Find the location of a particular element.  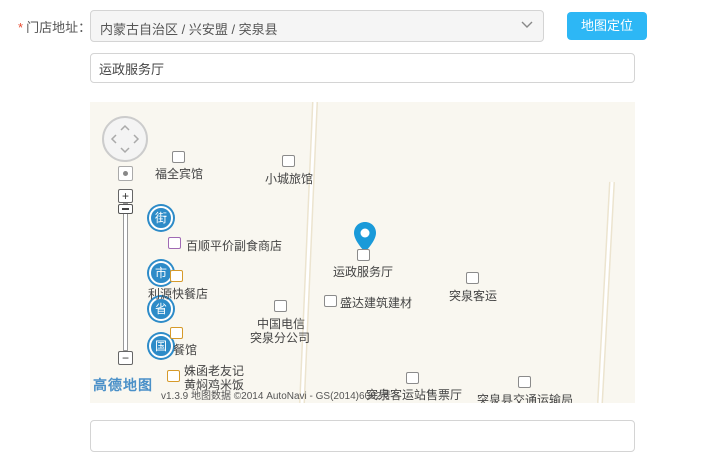

shop-icon is located at coordinates (174, 243).